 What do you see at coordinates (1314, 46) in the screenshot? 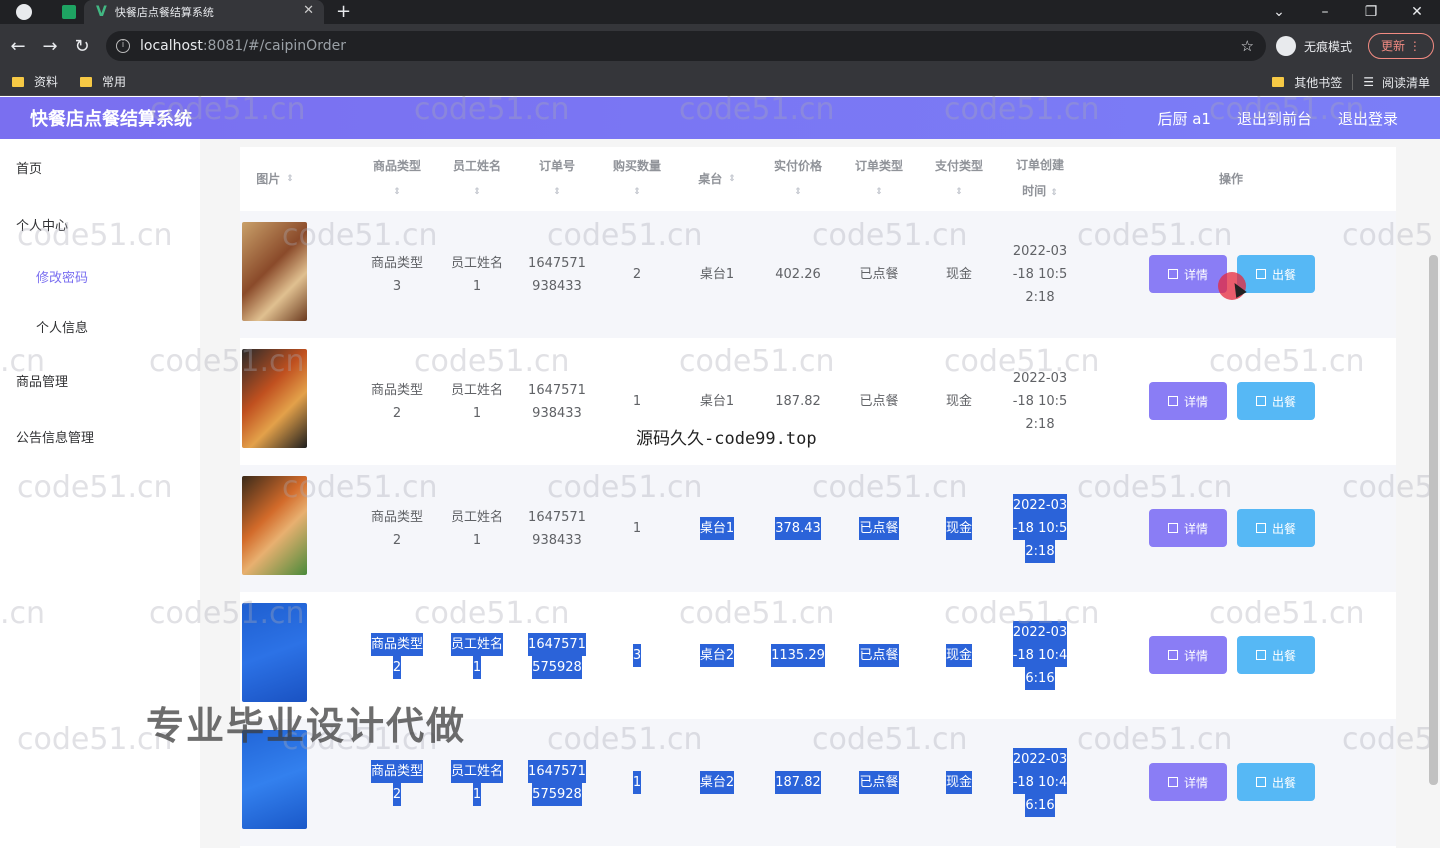
I see `incognito-indicator: 无痕模式` at bounding box center [1314, 46].